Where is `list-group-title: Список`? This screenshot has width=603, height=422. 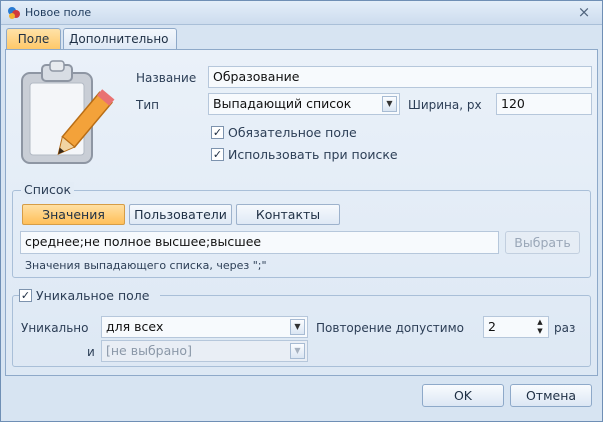
list-group-title: Список is located at coordinates (48, 189).